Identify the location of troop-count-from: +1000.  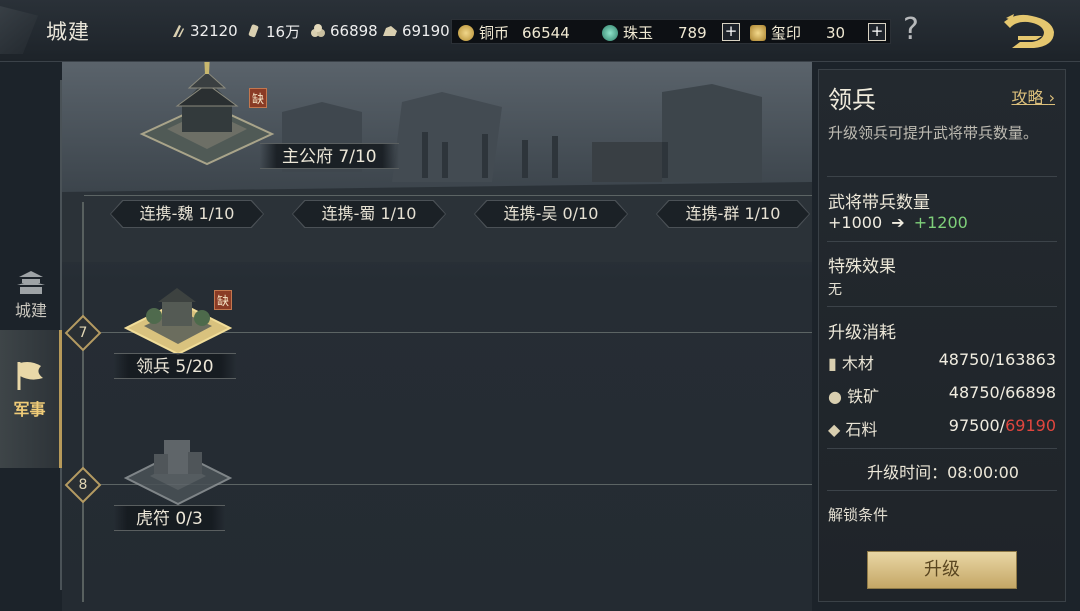
(855, 222).